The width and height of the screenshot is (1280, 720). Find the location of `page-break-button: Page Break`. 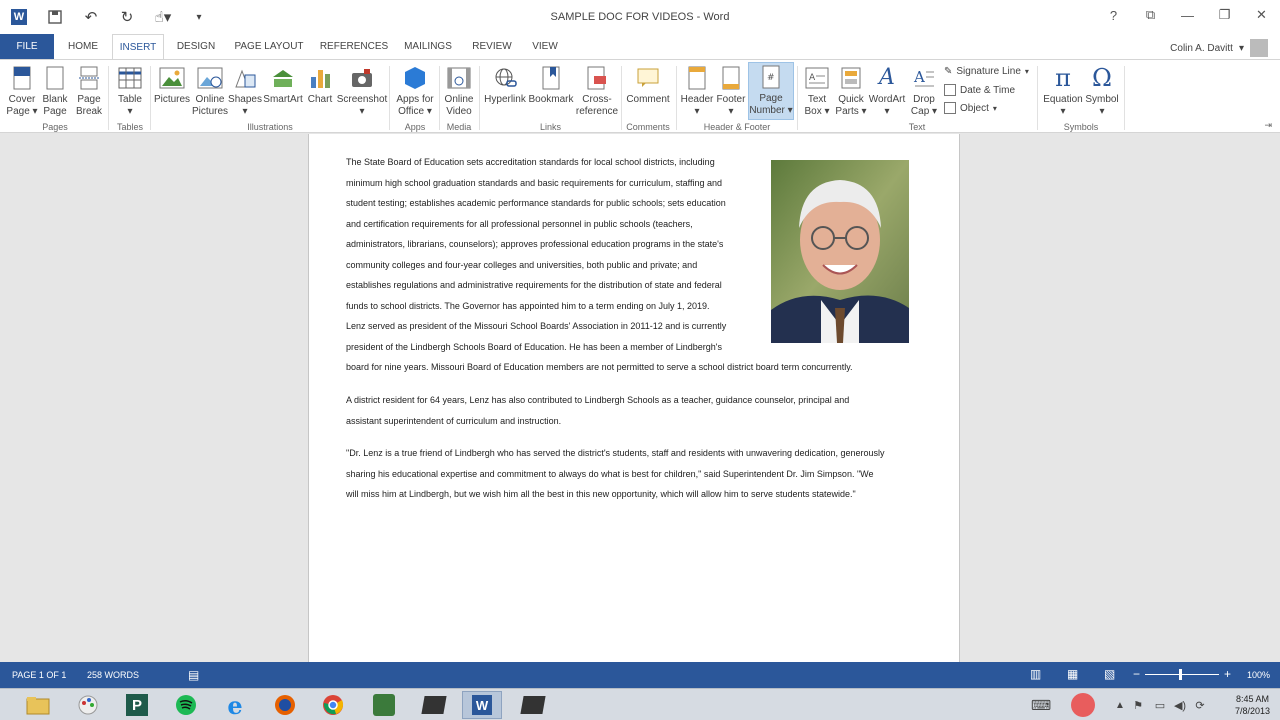

page-break-button: Page Break is located at coordinates (89, 91).